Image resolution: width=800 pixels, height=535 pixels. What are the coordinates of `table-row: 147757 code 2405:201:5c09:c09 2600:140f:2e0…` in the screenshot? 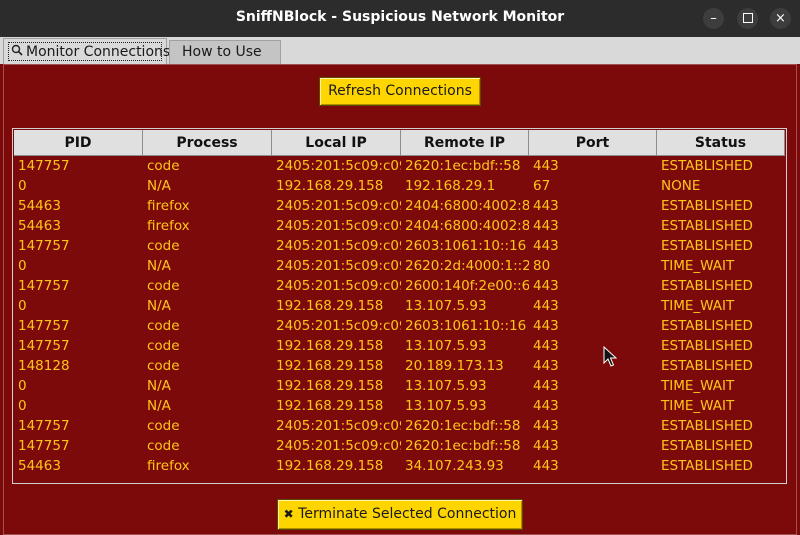 It's located at (399, 286).